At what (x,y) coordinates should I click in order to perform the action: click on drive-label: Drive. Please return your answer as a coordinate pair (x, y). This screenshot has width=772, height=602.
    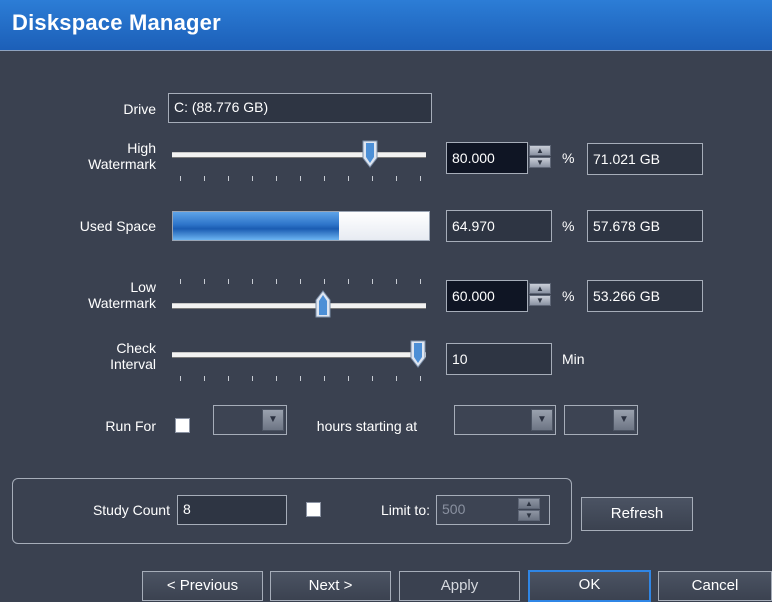
    Looking at the image, I should click on (139, 109).